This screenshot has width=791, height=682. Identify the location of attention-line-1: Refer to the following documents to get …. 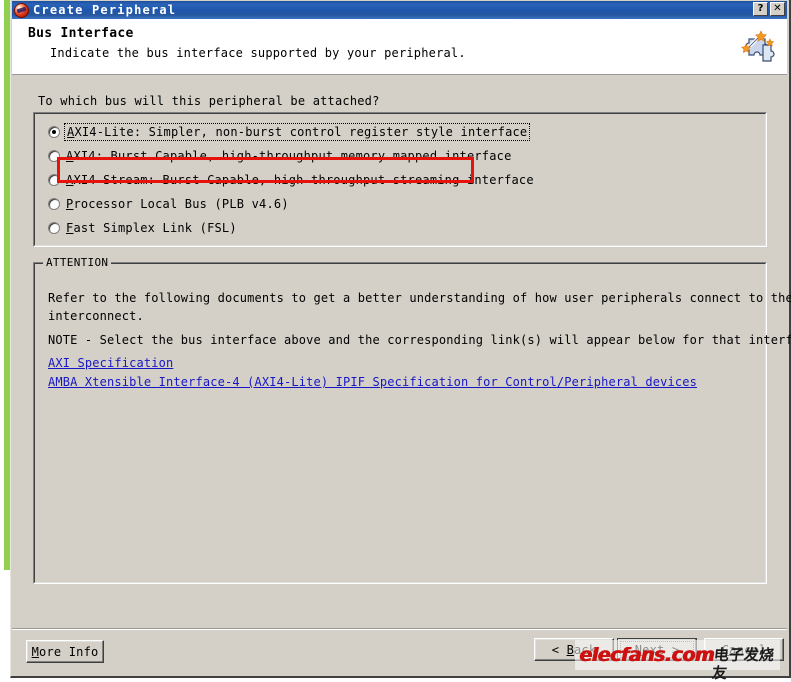
(419, 298).